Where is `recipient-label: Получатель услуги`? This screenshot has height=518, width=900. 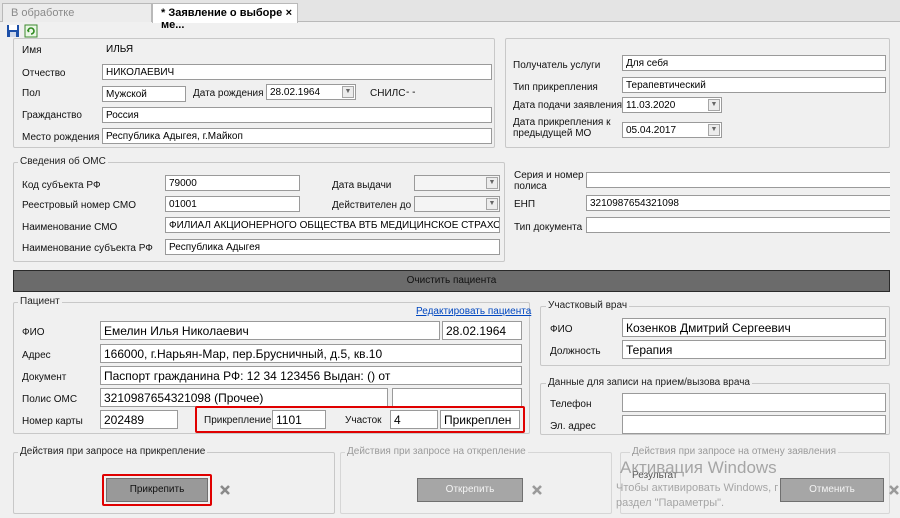
recipient-label: Получатель услуги is located at coordinates (557, 65).